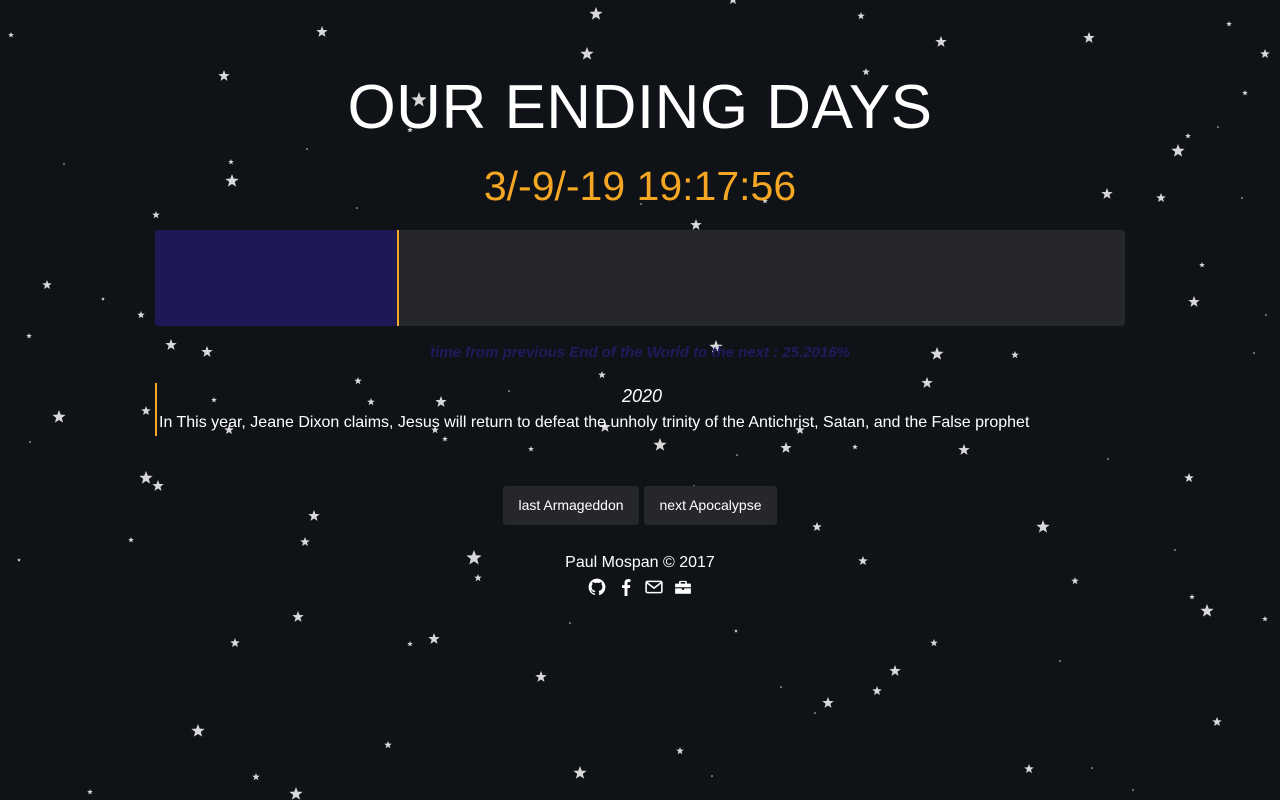 The image size is (1280, 800). Describe the element at coordinates (640, 562) in the screenshot. I see `footer-credit: Paul Mospan © 2017` at that location.